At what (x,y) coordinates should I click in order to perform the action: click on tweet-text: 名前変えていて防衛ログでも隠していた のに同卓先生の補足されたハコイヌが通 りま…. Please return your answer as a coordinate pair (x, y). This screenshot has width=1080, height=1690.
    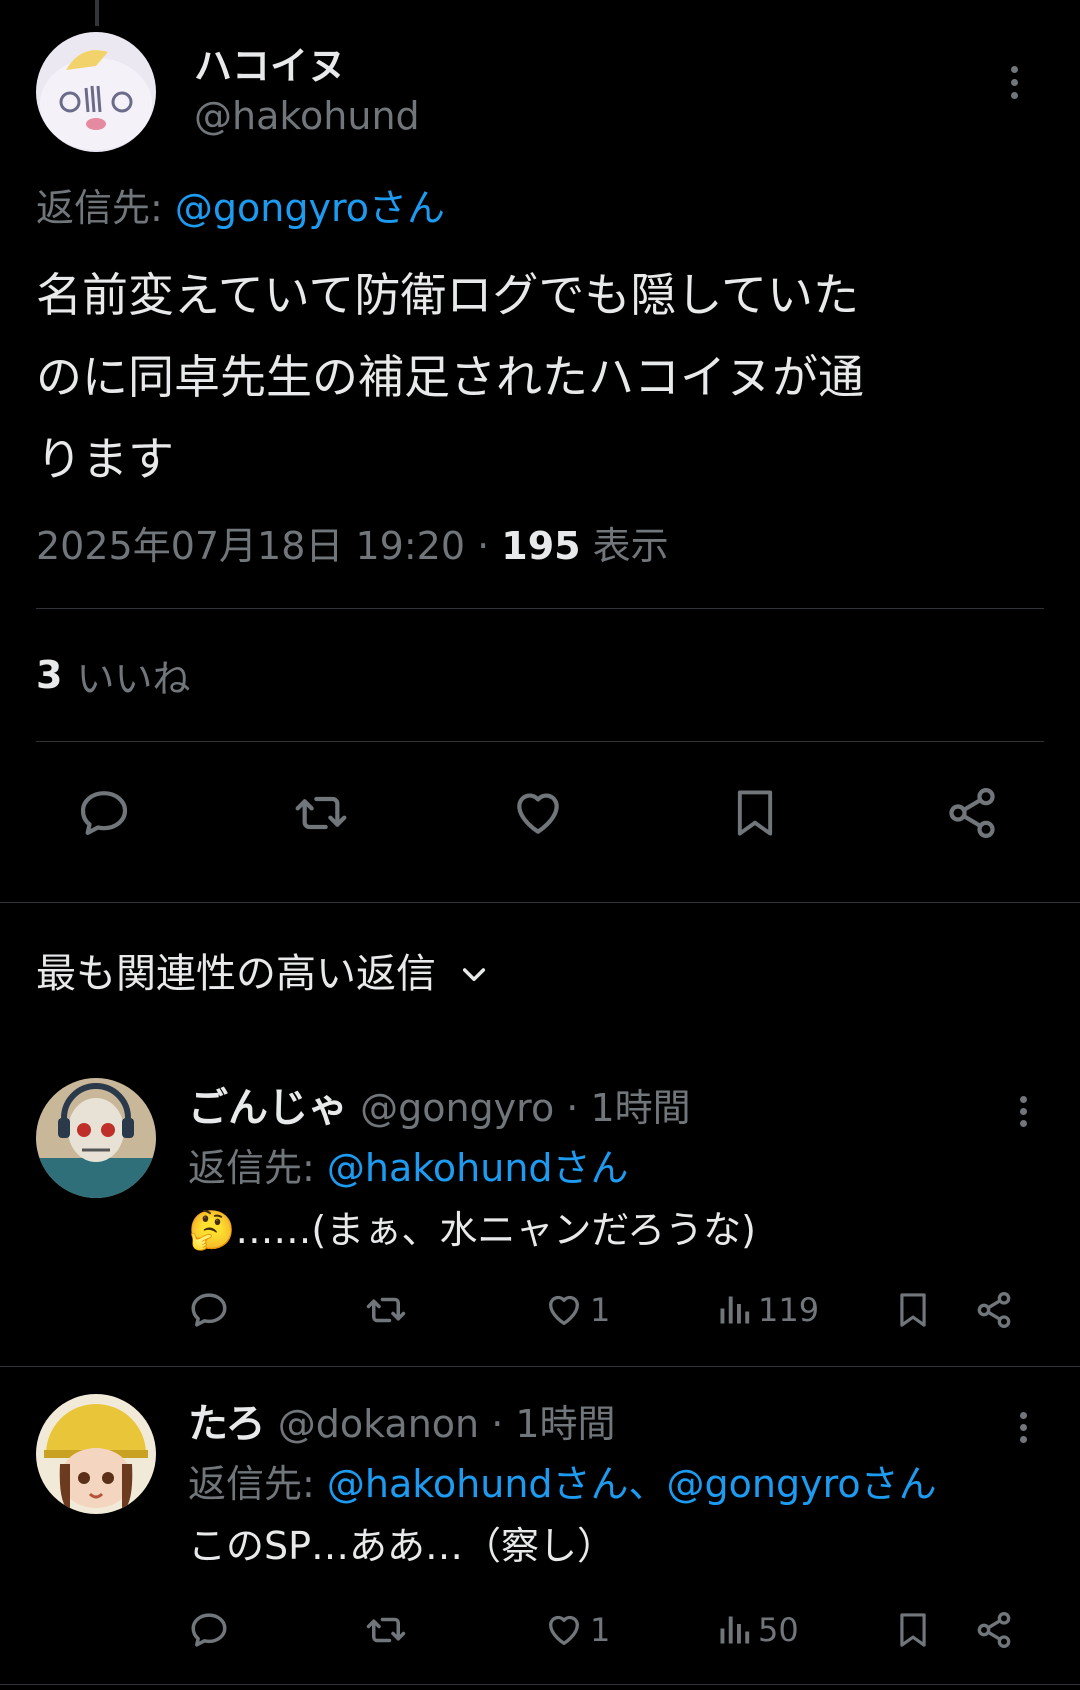
    Looking at the image, I should click on (536, 377).